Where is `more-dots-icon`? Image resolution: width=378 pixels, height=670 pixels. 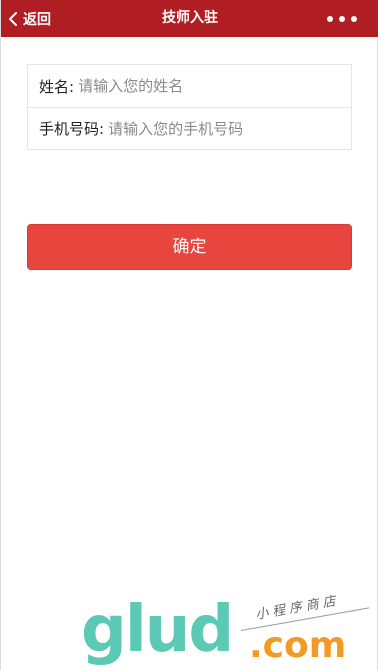
more-dots-icon is located at coordinates (342, 18).